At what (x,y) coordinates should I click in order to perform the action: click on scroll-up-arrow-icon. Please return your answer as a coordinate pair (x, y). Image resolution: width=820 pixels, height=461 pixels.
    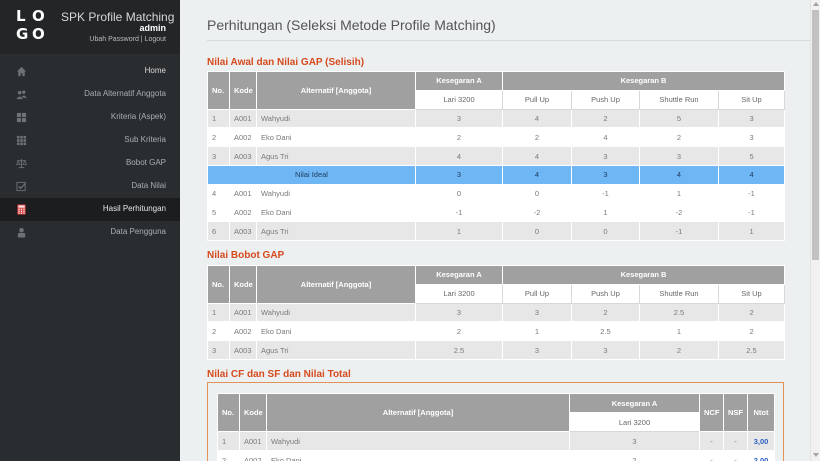
    Looking at the image, I should click on (816, 4).